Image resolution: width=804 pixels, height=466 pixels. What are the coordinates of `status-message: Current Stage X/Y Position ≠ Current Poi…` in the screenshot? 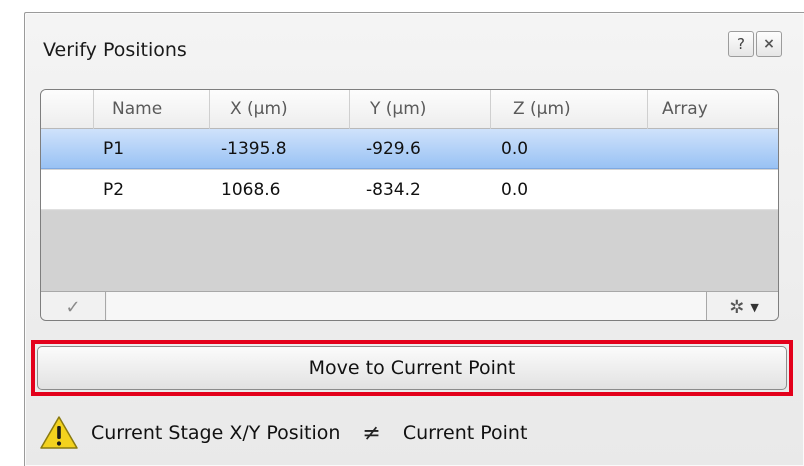 It's located at (283, 433).